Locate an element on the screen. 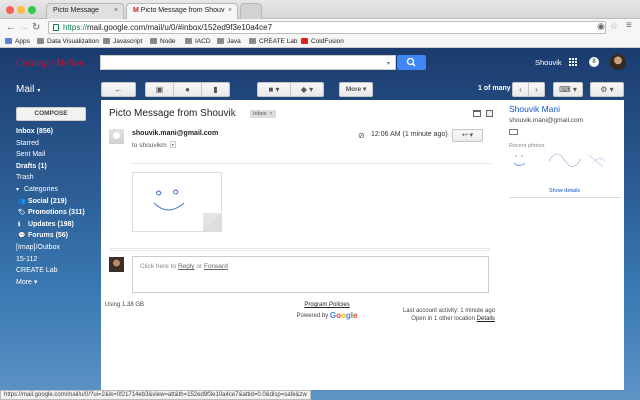 Image resolution: width=640 pixels, height=400 pixels. newer-button: ‹ is located at coordinates (520, 89).